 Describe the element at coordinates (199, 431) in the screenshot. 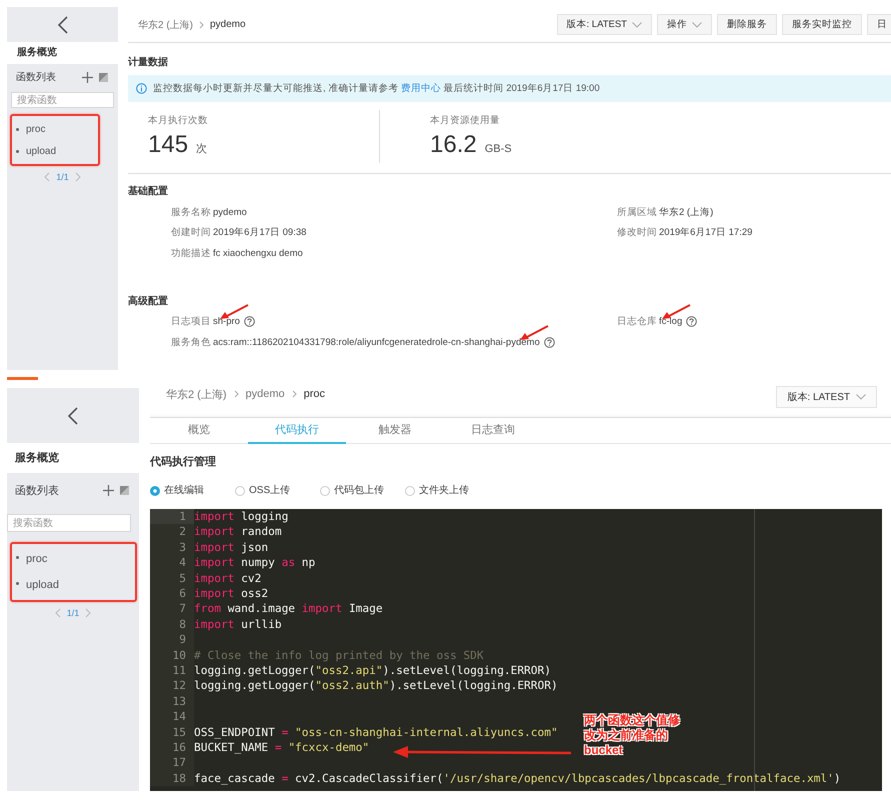

I see `tab: 概览` at that location.